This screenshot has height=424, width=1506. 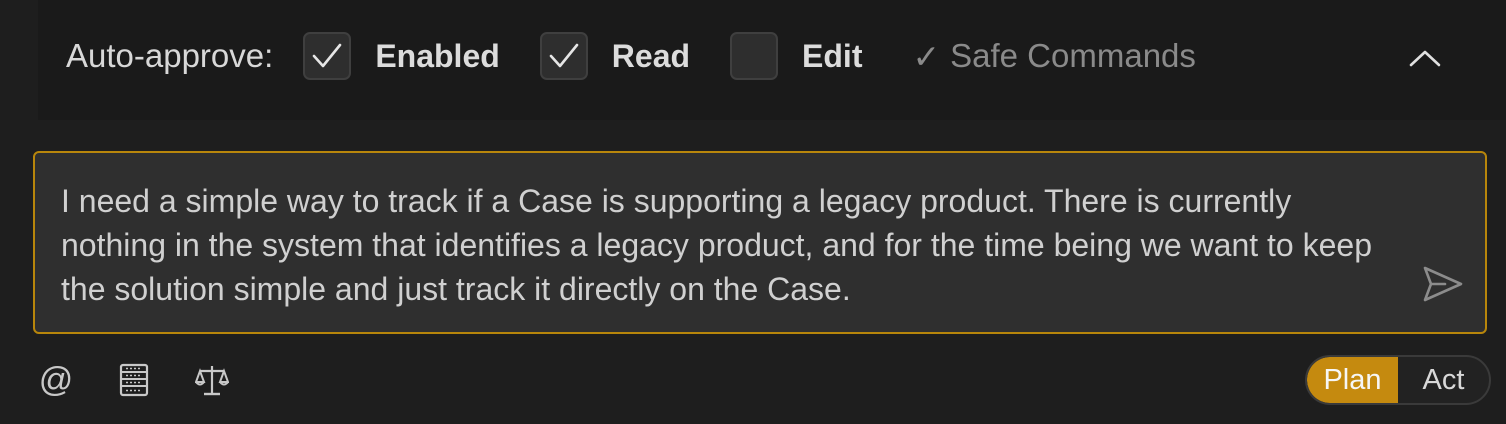 I want to click on act-mode-button: Act, so click(x=1443, y=380).